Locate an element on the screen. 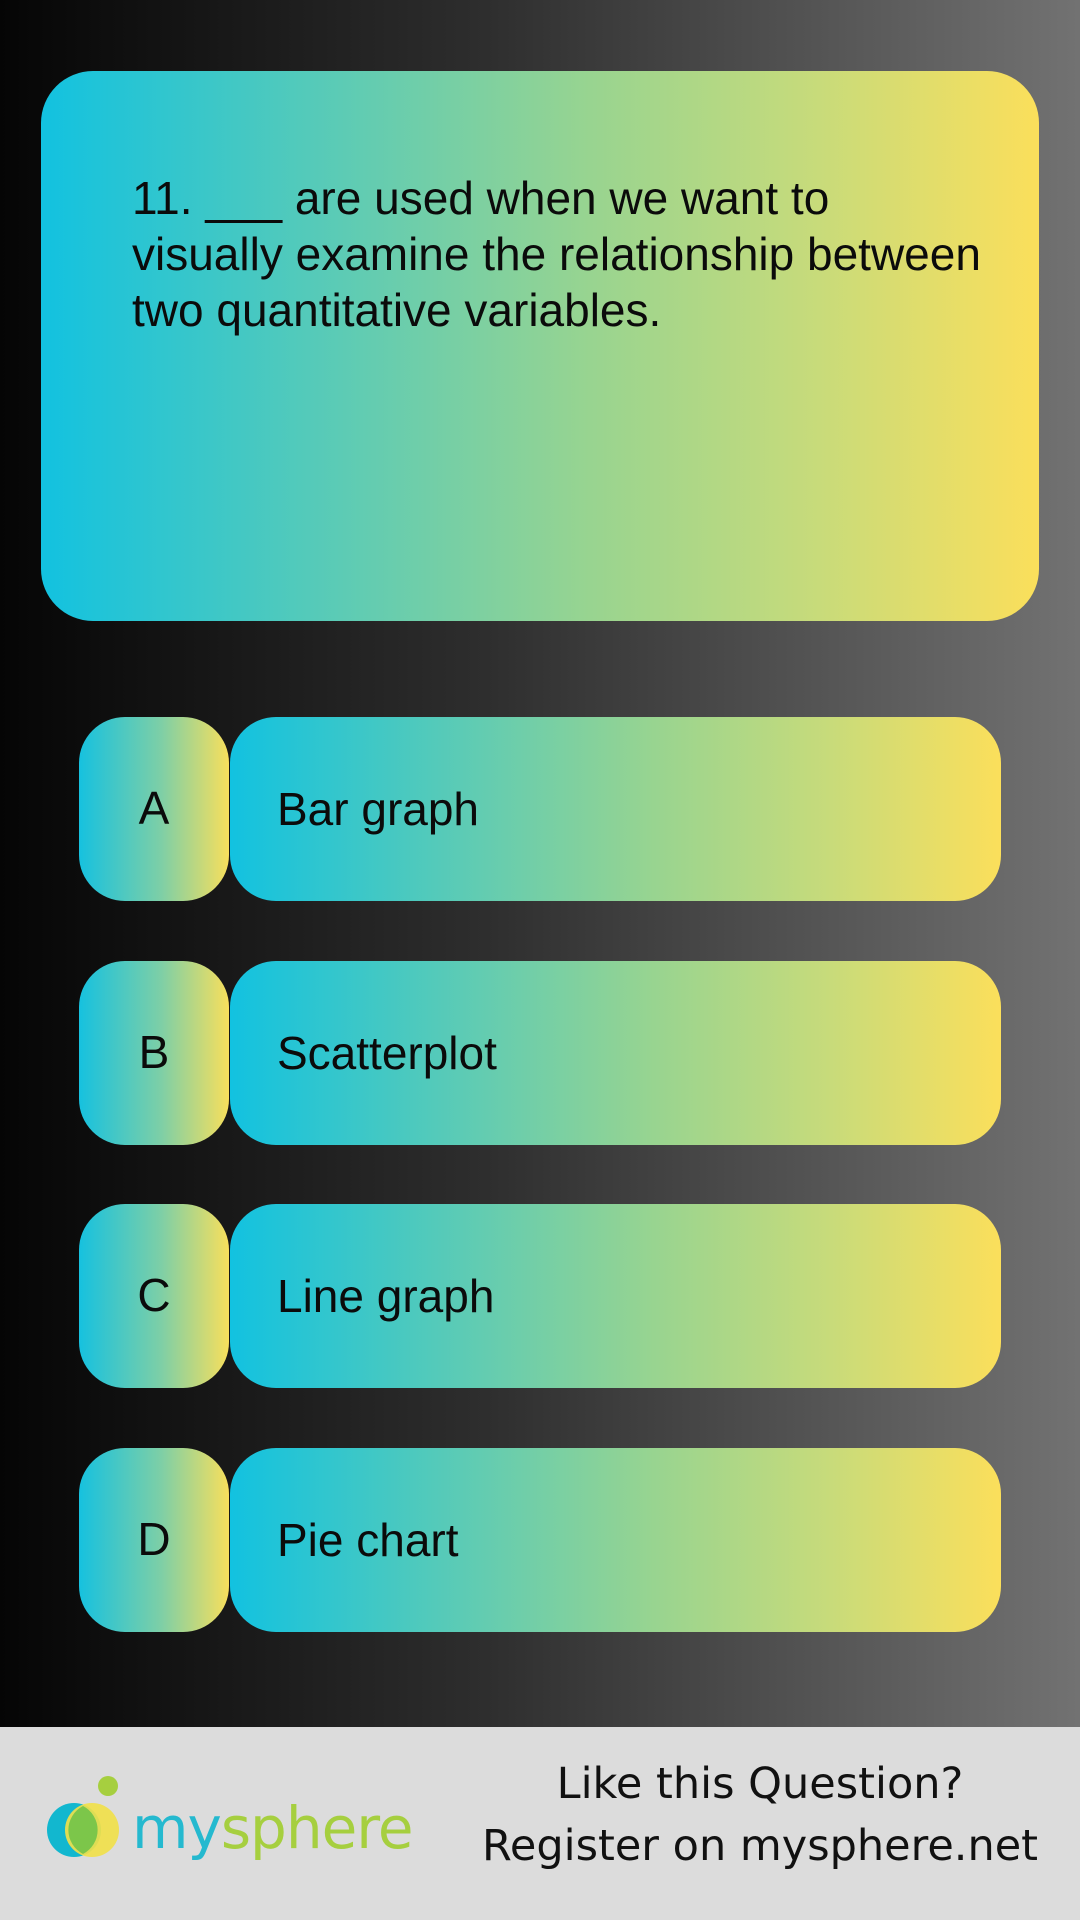 The image size is (1080, 1920). logo-wordmark: mysphere is located at coordinates (273, 1828).